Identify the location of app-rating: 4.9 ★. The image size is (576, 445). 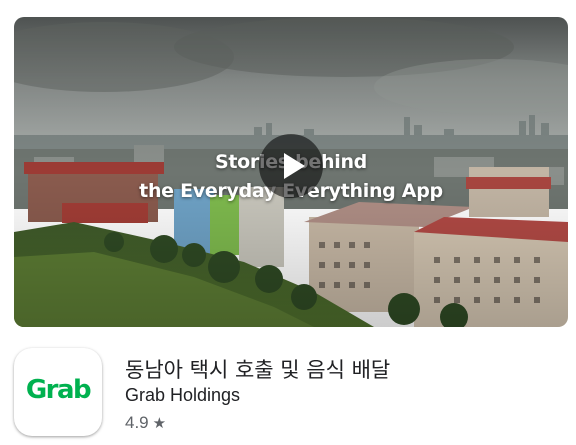
(145, 423).